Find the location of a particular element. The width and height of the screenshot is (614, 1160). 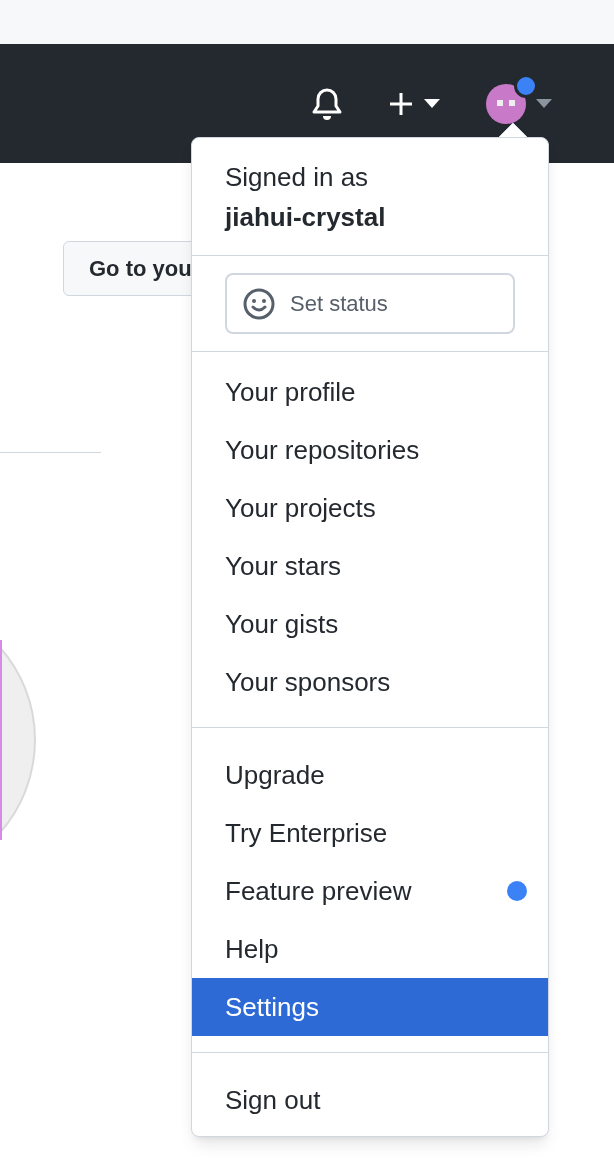

menu-item: Your sponsors is located at coordinates (370, 682).